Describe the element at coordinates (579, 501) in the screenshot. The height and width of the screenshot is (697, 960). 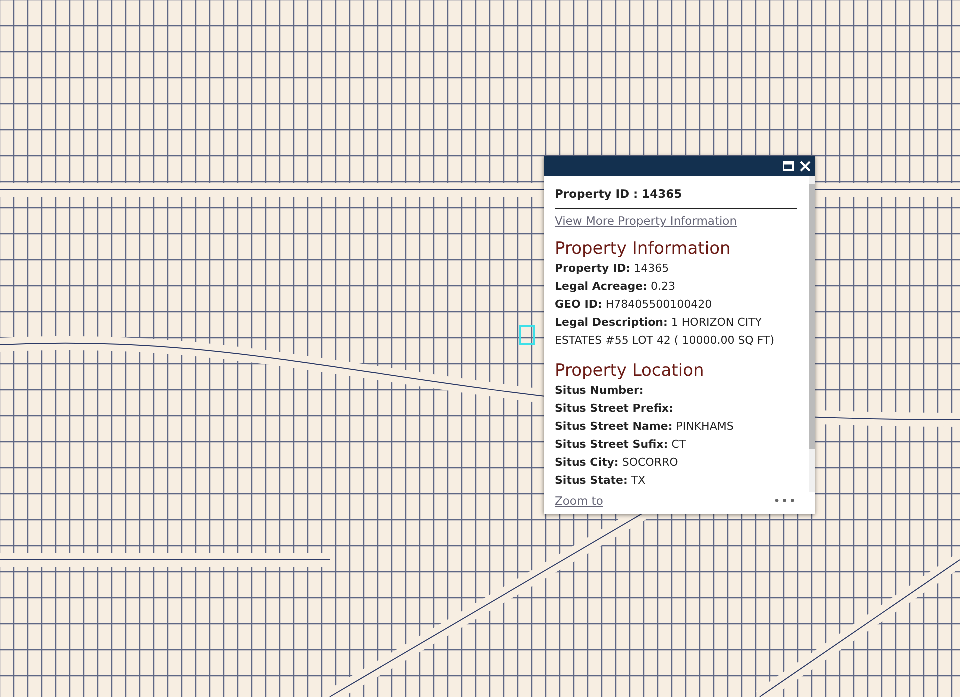
I see `zoom-to-link: Zoom to` at that location.